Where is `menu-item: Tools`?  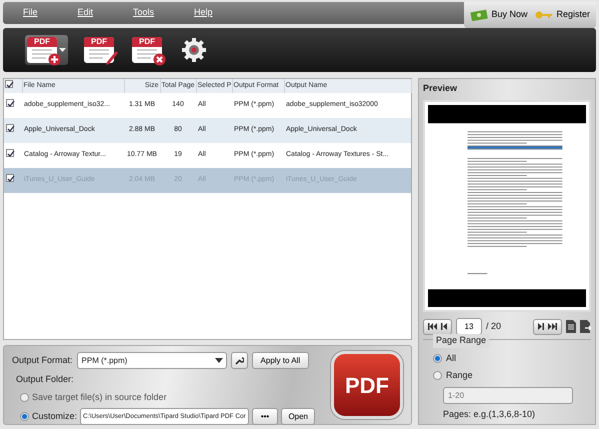
menu-item: Tools is located at coordinates (143, 13).